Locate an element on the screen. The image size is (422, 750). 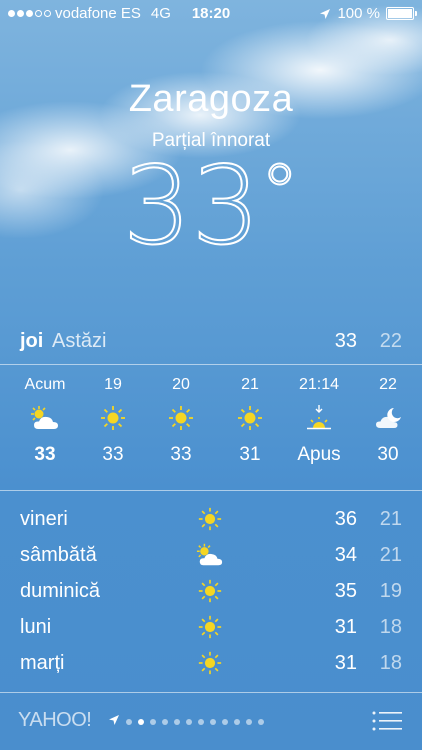
hour-temp: 30 is located at coordinates (388, 454).